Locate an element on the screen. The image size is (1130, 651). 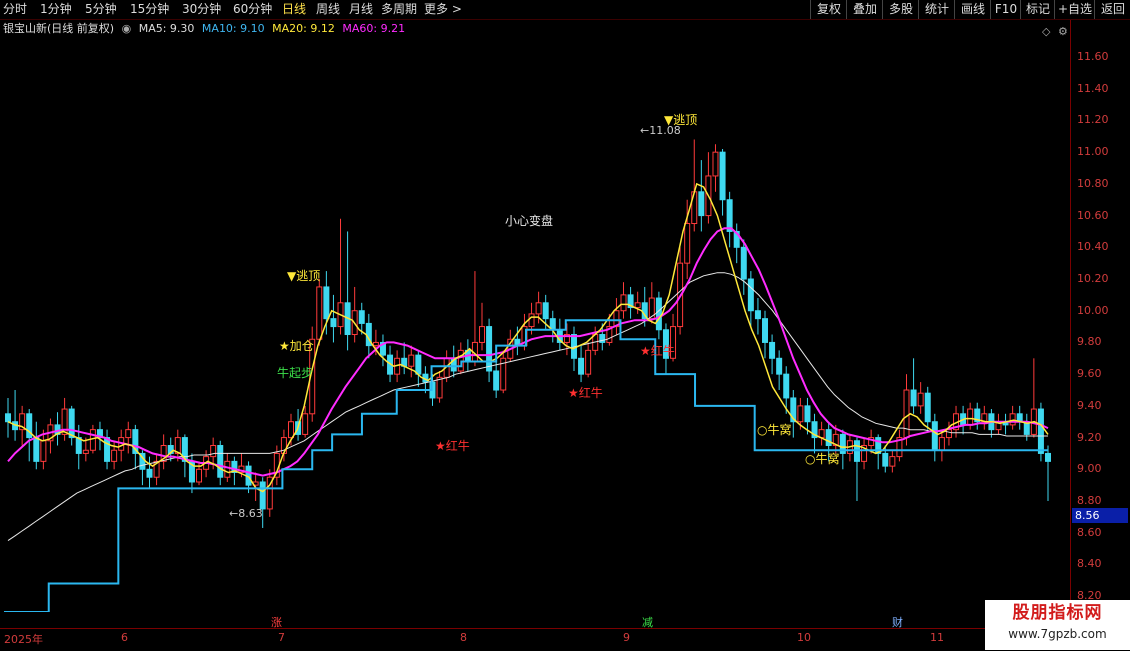
period-tab-weekly: 周线 is located at coordinates (328, 9).